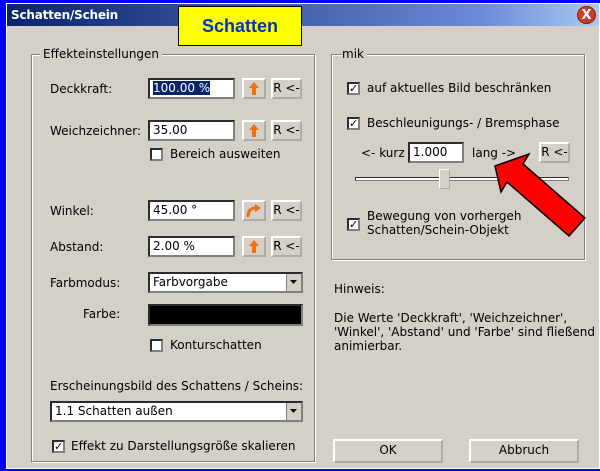 The image size is (600, 471). What do you see at coordinates (444, 179) in the screenshot?
I see `accel-slider-thumb` at bounding box center [444, 179].